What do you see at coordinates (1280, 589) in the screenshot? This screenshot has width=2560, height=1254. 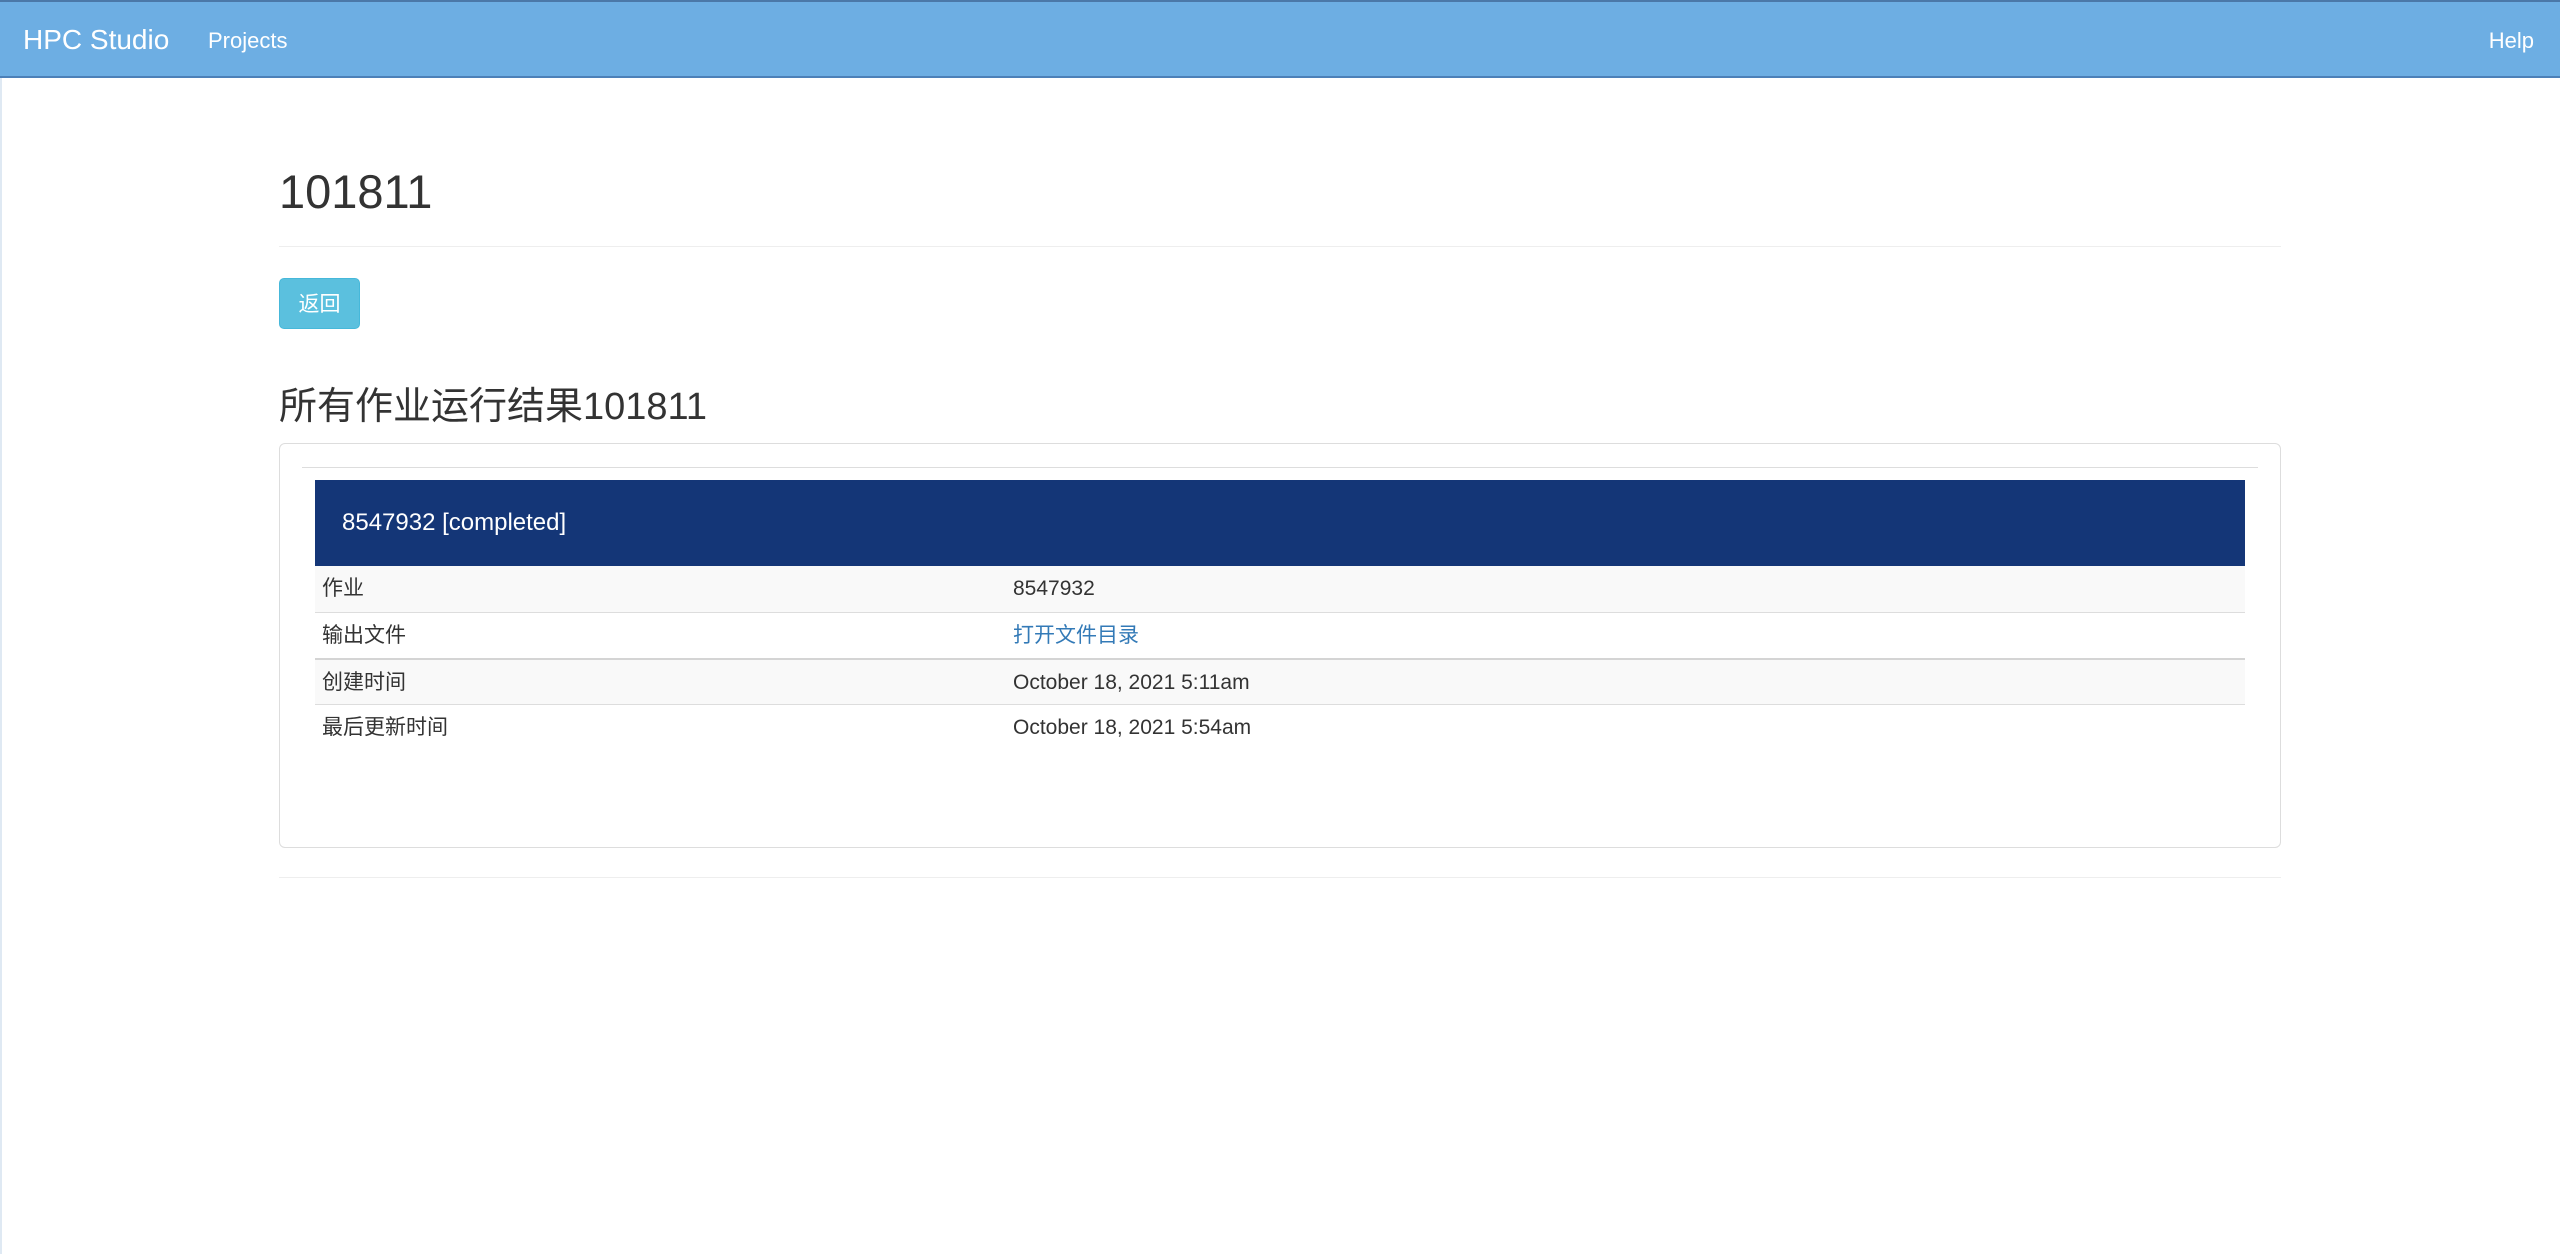 I see `table-row-job: 作业 8547932` at bounding box center [1280, 589].